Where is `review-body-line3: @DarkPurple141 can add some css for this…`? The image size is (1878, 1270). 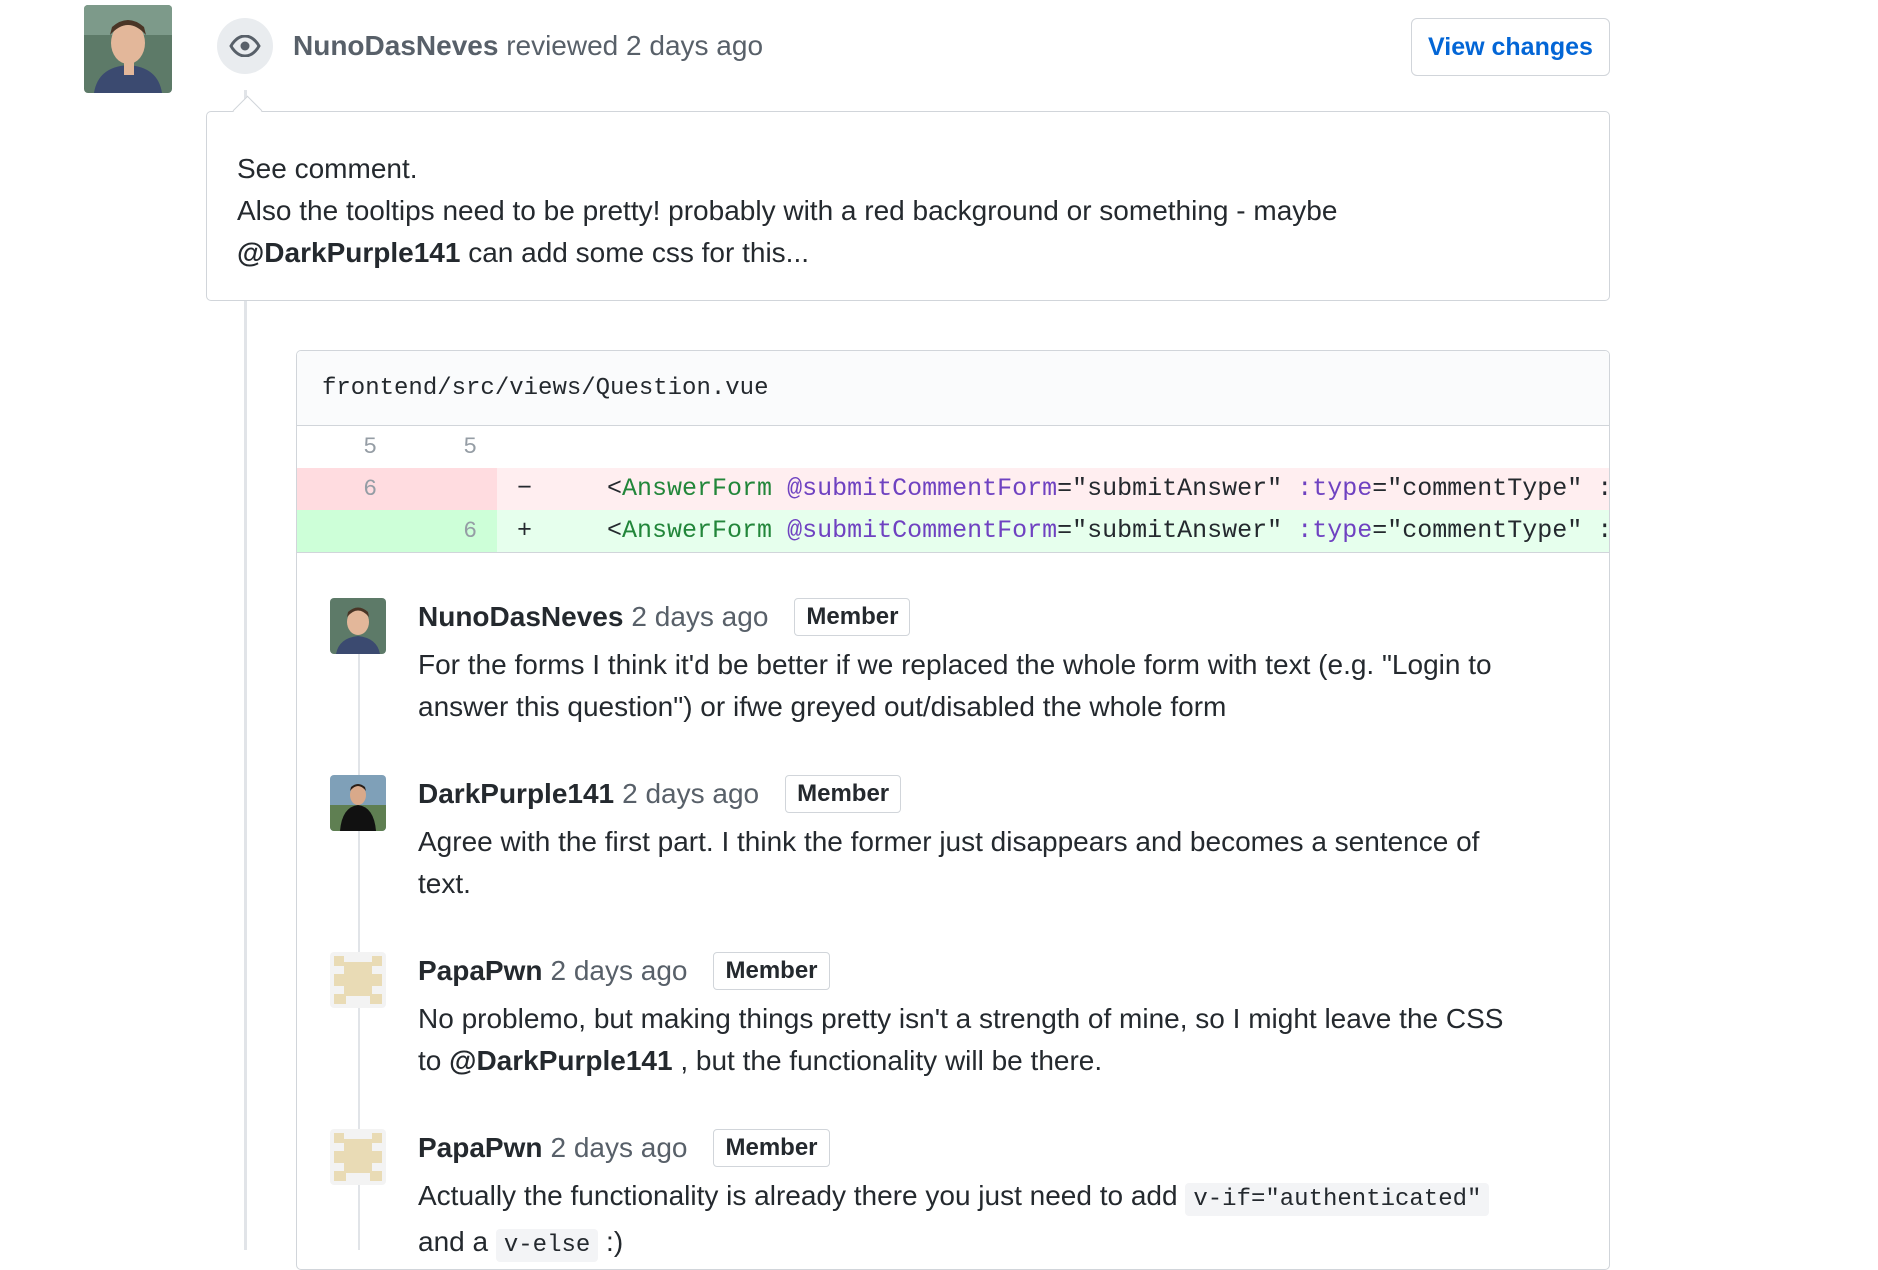 review-body-line3: @DarkPurple141 can add some css for this… is located at coordinates (523, 252).